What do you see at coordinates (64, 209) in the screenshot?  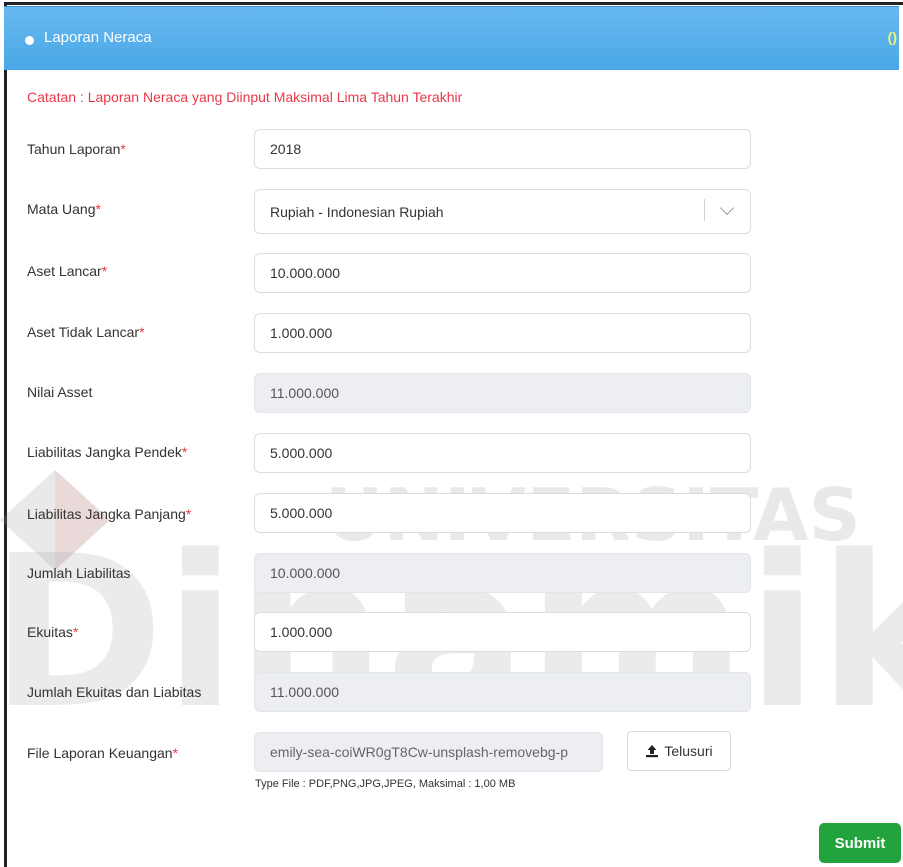 I see `label-mata-uang: Mata Uang*` at bounding box center [64, 209].